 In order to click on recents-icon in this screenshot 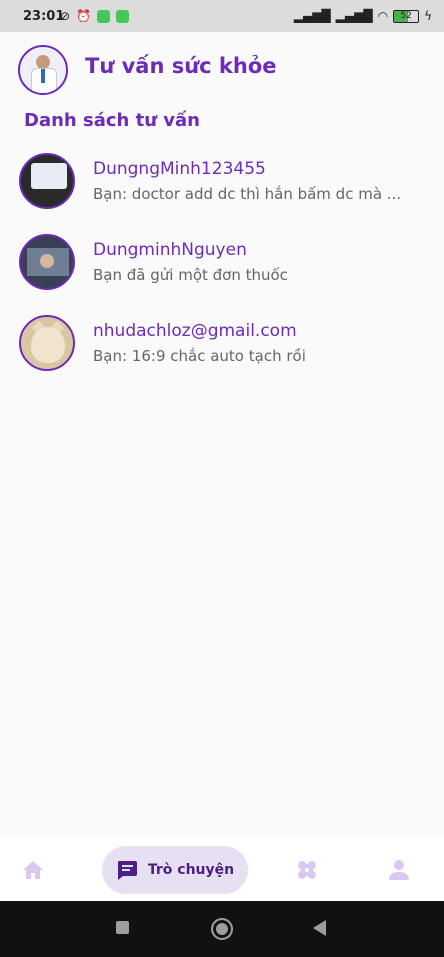, I will do `click(122, 927)`.